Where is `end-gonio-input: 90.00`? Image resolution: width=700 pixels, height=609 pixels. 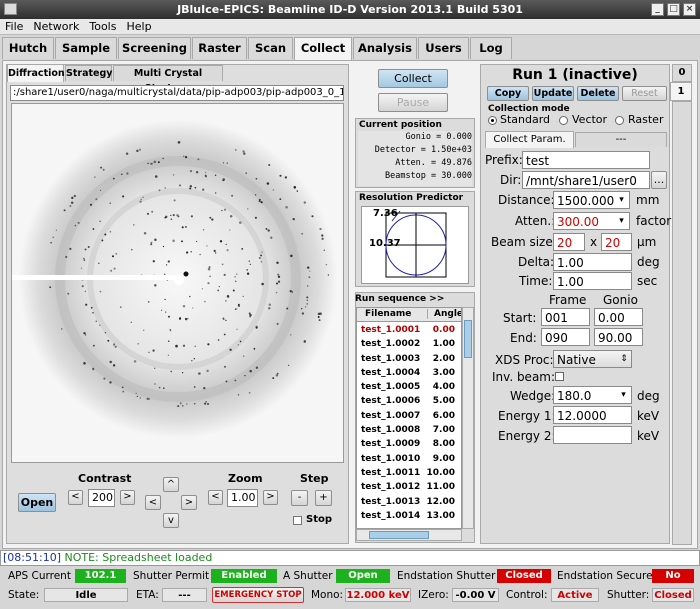
end-gonio-input: 90.00 is located at coordinates (618, 337).